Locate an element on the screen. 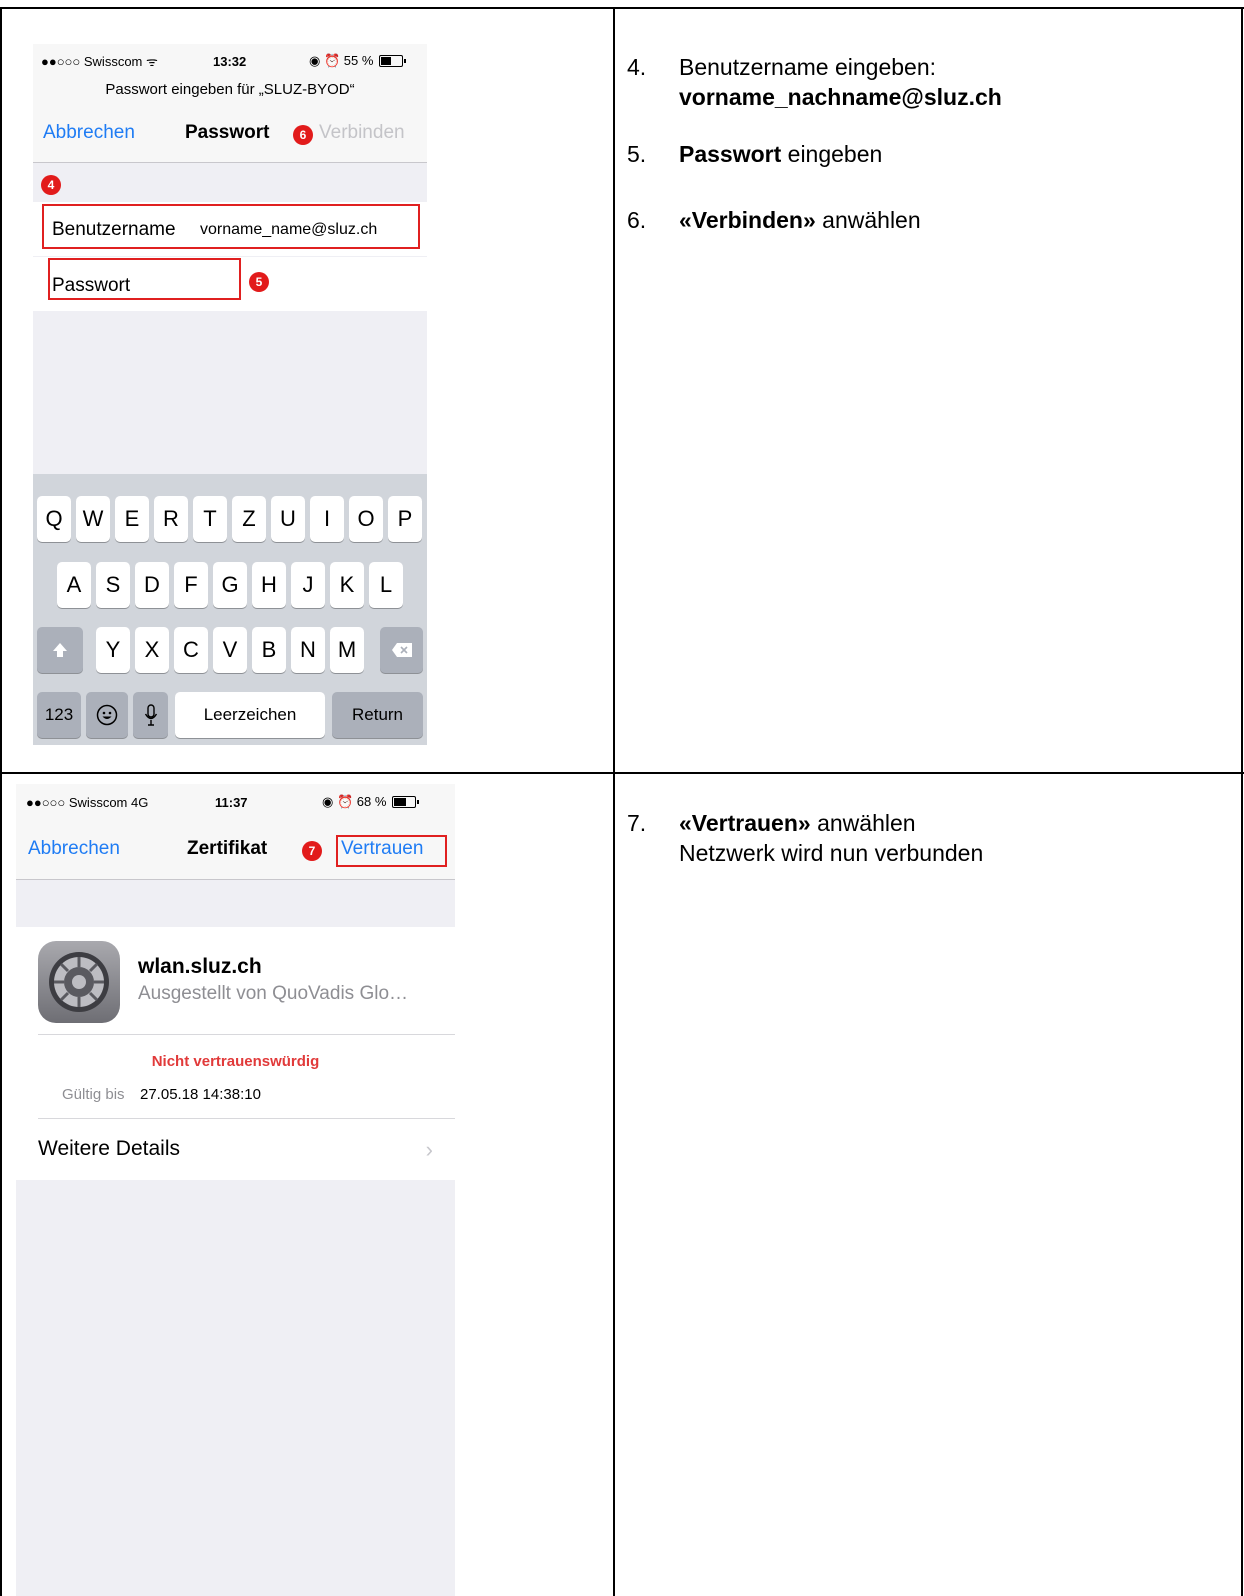 This screenshot has height=1596, width=1244. status-time: 13:32 is located at coordinates (230, 61).